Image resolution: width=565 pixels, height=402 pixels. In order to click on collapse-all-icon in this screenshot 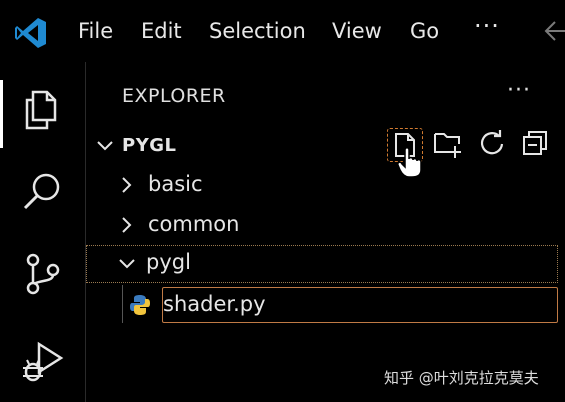, I will do `click(535, 143)`.